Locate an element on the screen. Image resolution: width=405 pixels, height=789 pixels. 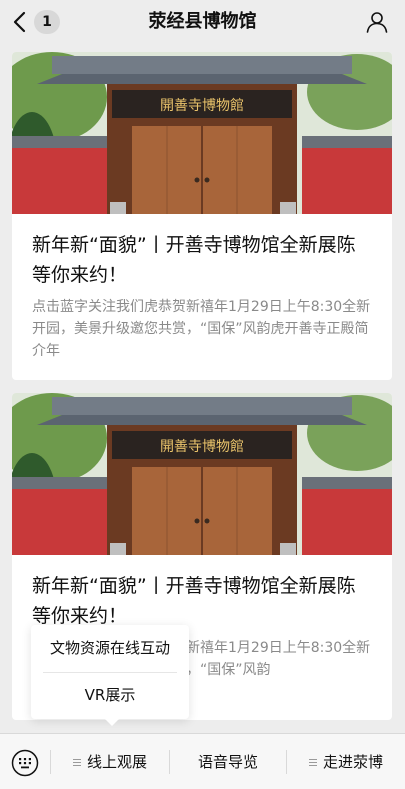
menu-about-museum: 走进荥博 is located at coordinates (346, 761).